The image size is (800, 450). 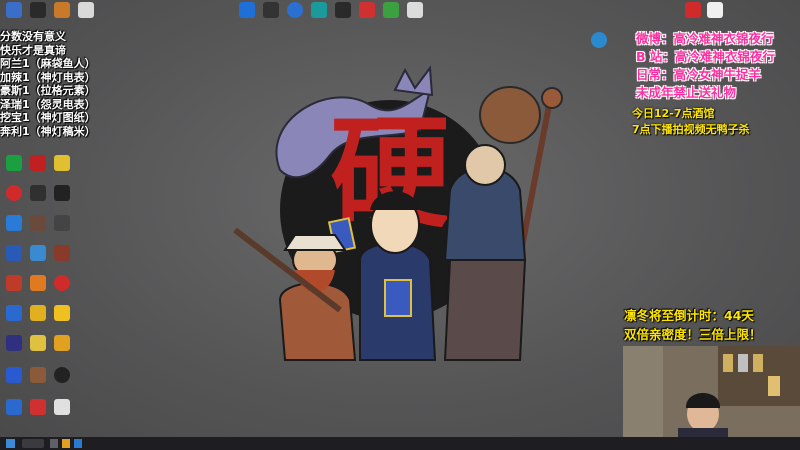 I want to click on task-view-icon, so click(x=54, y=443).